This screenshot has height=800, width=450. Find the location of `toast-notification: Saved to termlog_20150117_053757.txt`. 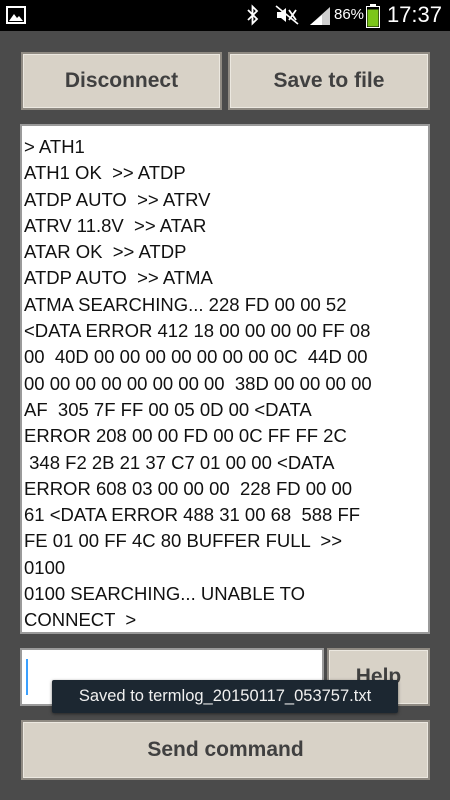

toast-notification: Saved to termlog_20150117_053757.txt is located at coordinates (225, 696).